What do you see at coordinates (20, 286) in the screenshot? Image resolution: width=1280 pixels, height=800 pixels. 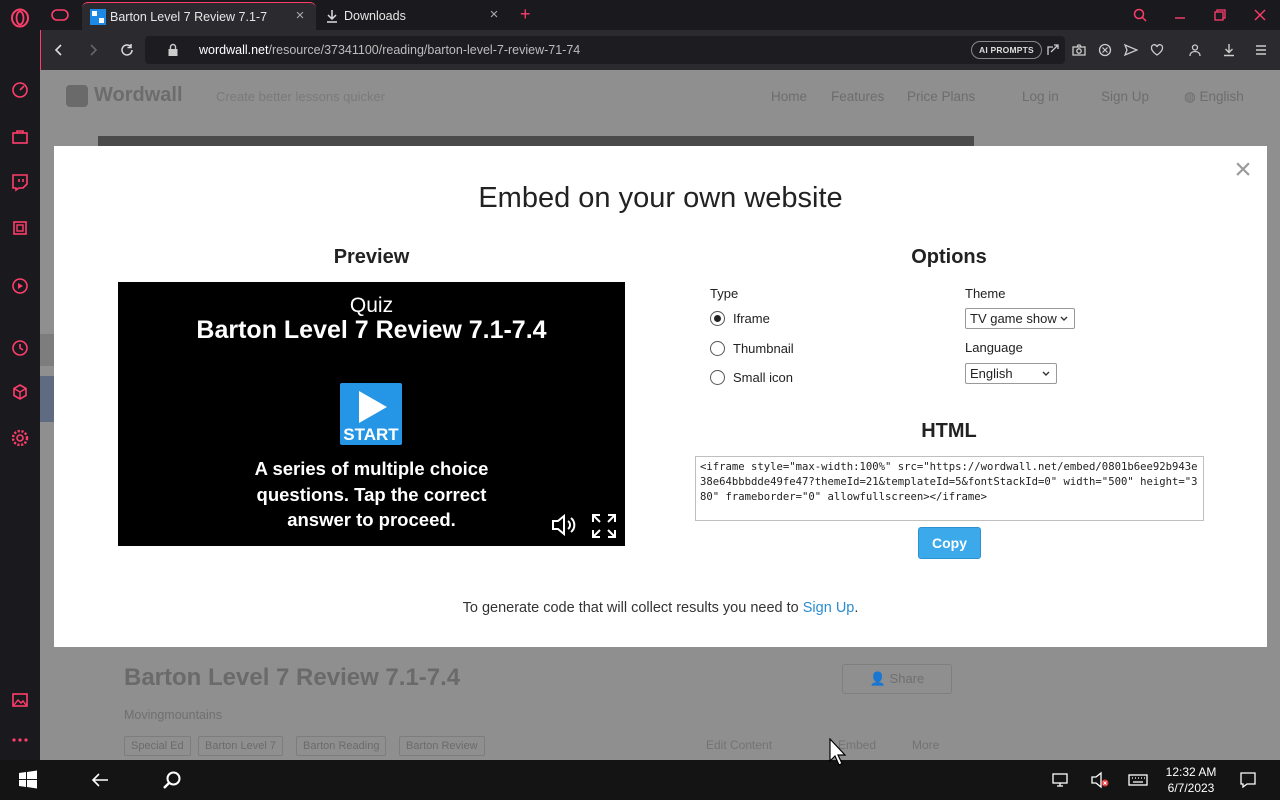 I see `player-icon` at bounding box center [20, 286].